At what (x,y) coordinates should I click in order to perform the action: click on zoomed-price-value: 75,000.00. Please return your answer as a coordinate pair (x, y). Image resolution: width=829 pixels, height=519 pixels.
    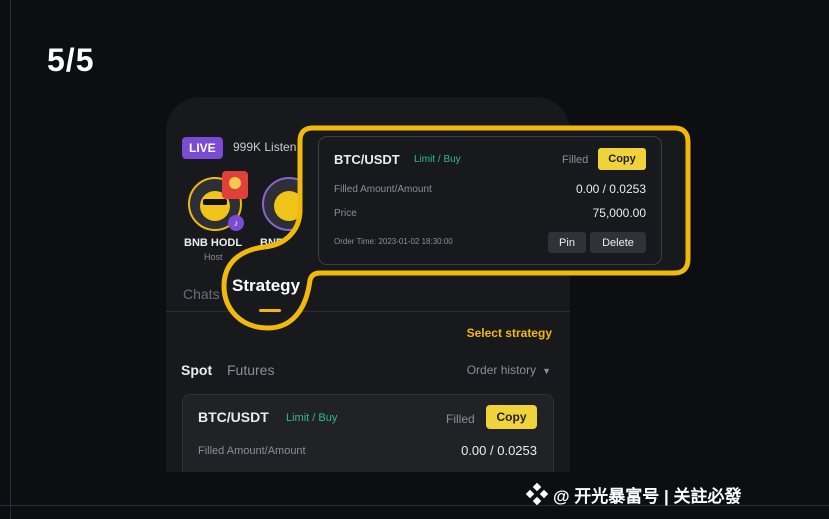
    Looking at the image, I should click on (619, 213).